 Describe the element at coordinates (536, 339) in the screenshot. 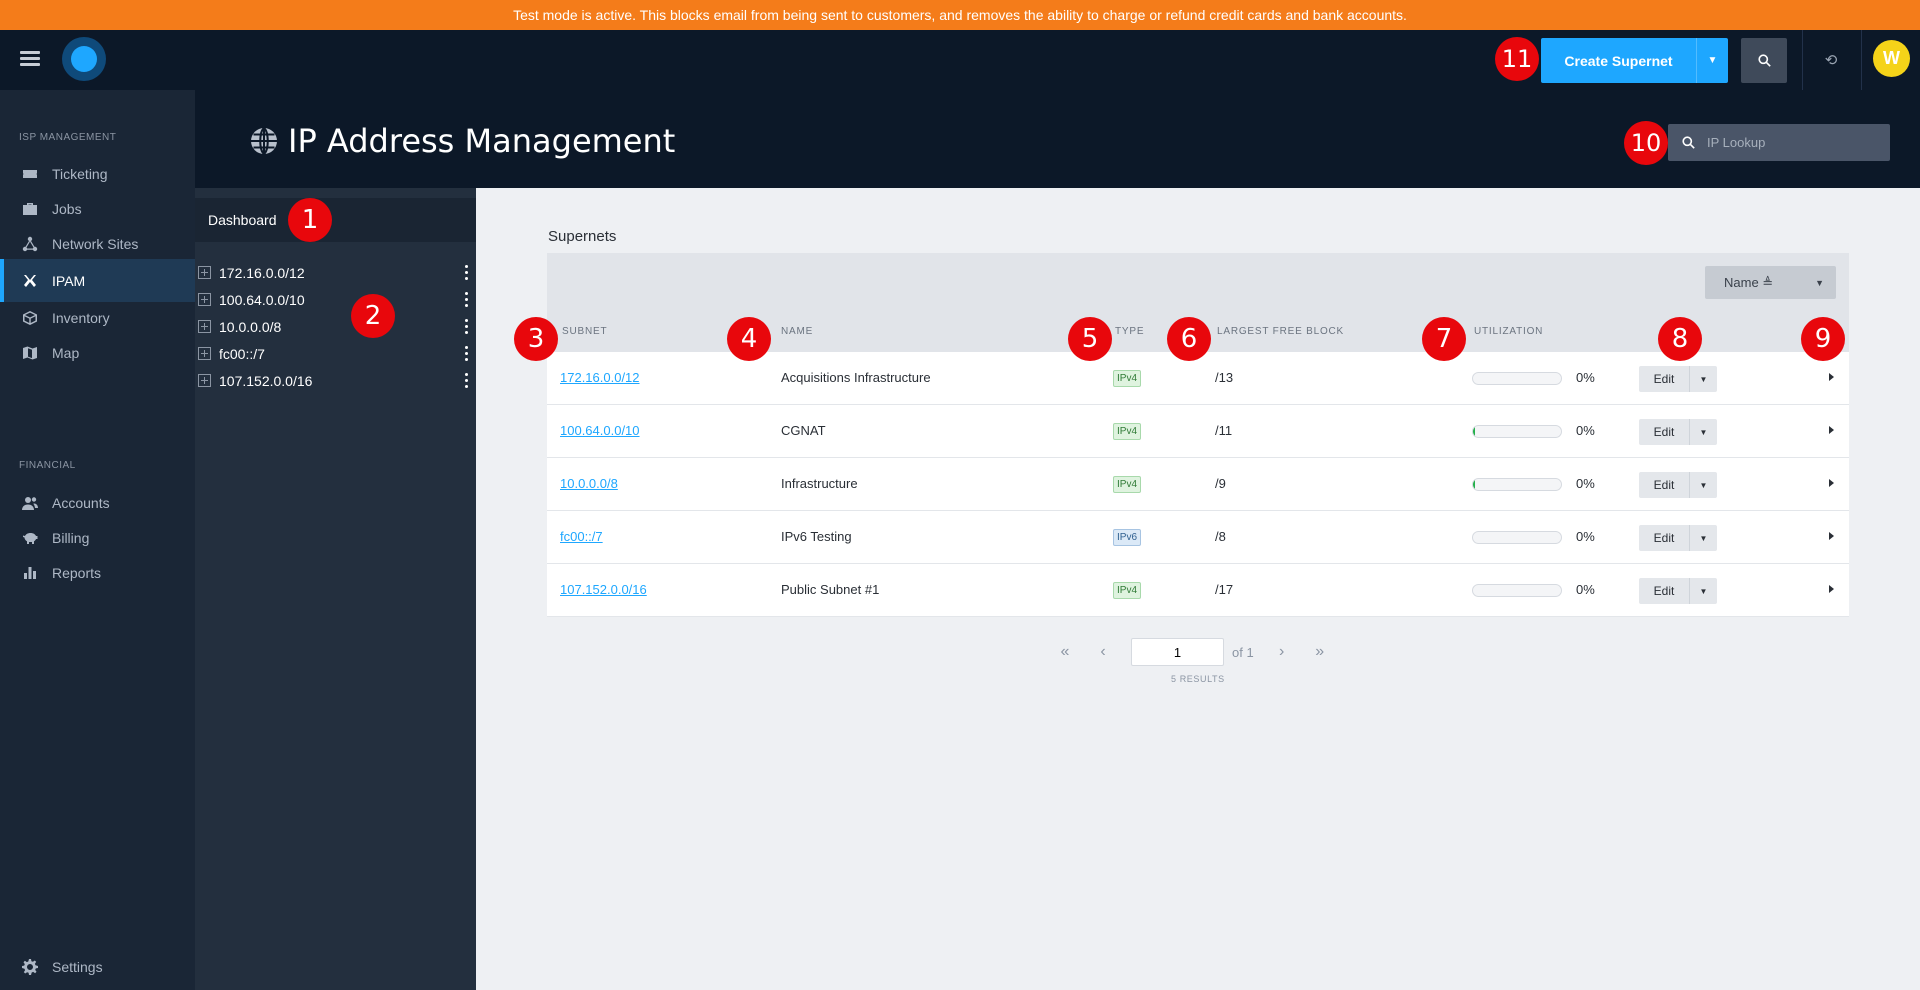

I see `annotation-marker: 3` at that location.